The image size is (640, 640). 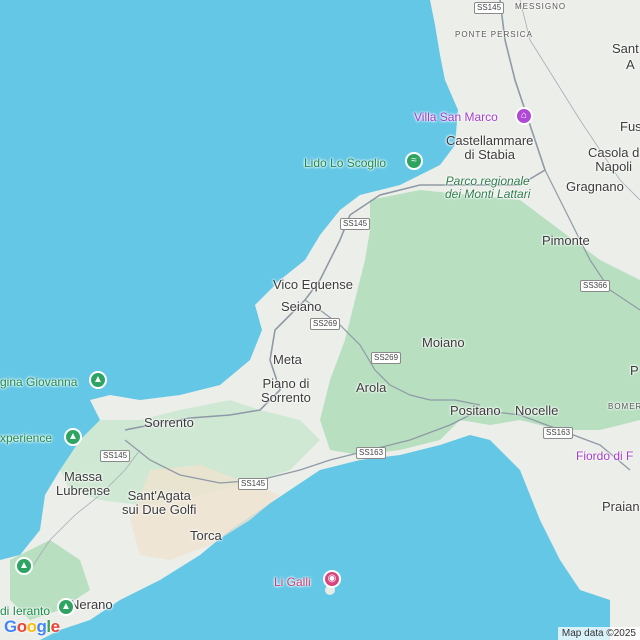 I want to click on label-torca: Torca, so click(x=206, y=535).